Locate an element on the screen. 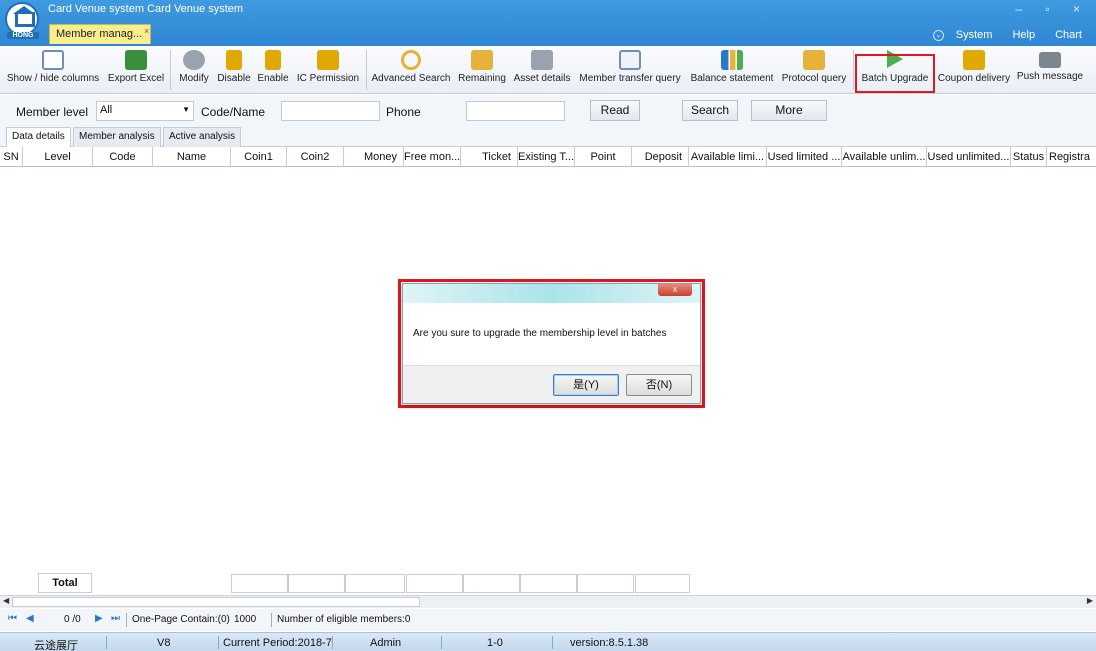  balance-statement-button: Balance statement is located at coordinates (732, 72).